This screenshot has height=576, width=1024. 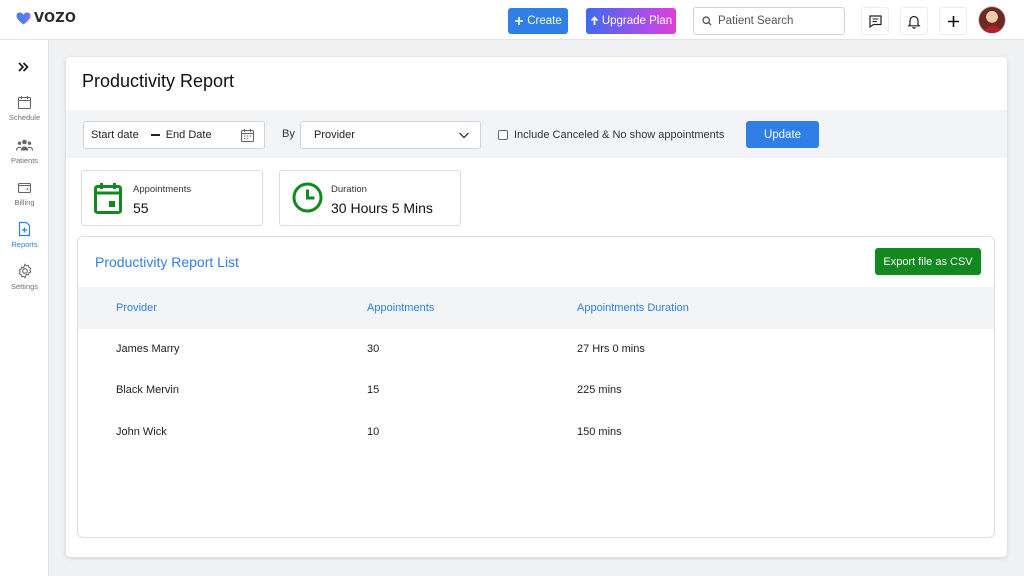 I want to click on users-icon, so click(x=24, y=145).